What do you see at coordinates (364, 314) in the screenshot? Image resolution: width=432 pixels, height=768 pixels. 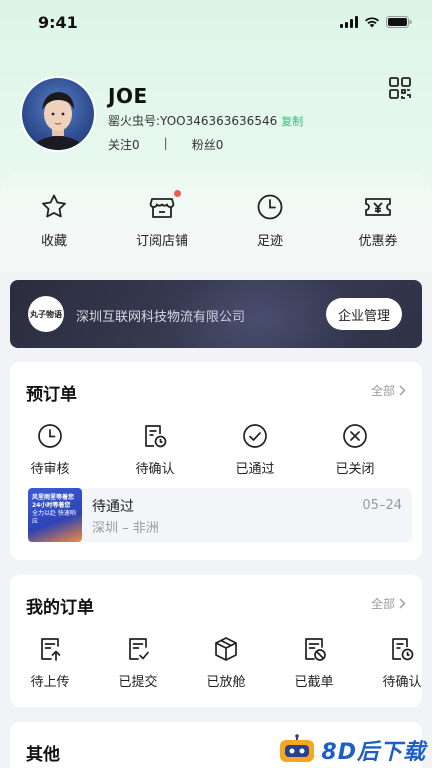 I see `company-manage-button: 企业管理` at bounding box center [364, 314].